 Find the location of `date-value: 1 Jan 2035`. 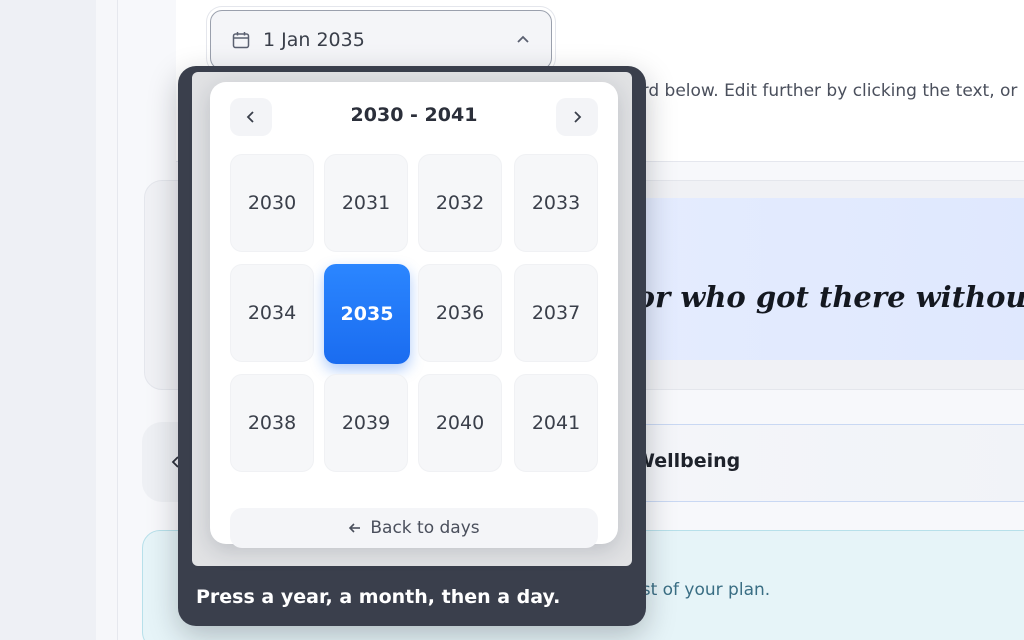

date-value: 1 Jan 2035 is located at coordinates (314, 40).